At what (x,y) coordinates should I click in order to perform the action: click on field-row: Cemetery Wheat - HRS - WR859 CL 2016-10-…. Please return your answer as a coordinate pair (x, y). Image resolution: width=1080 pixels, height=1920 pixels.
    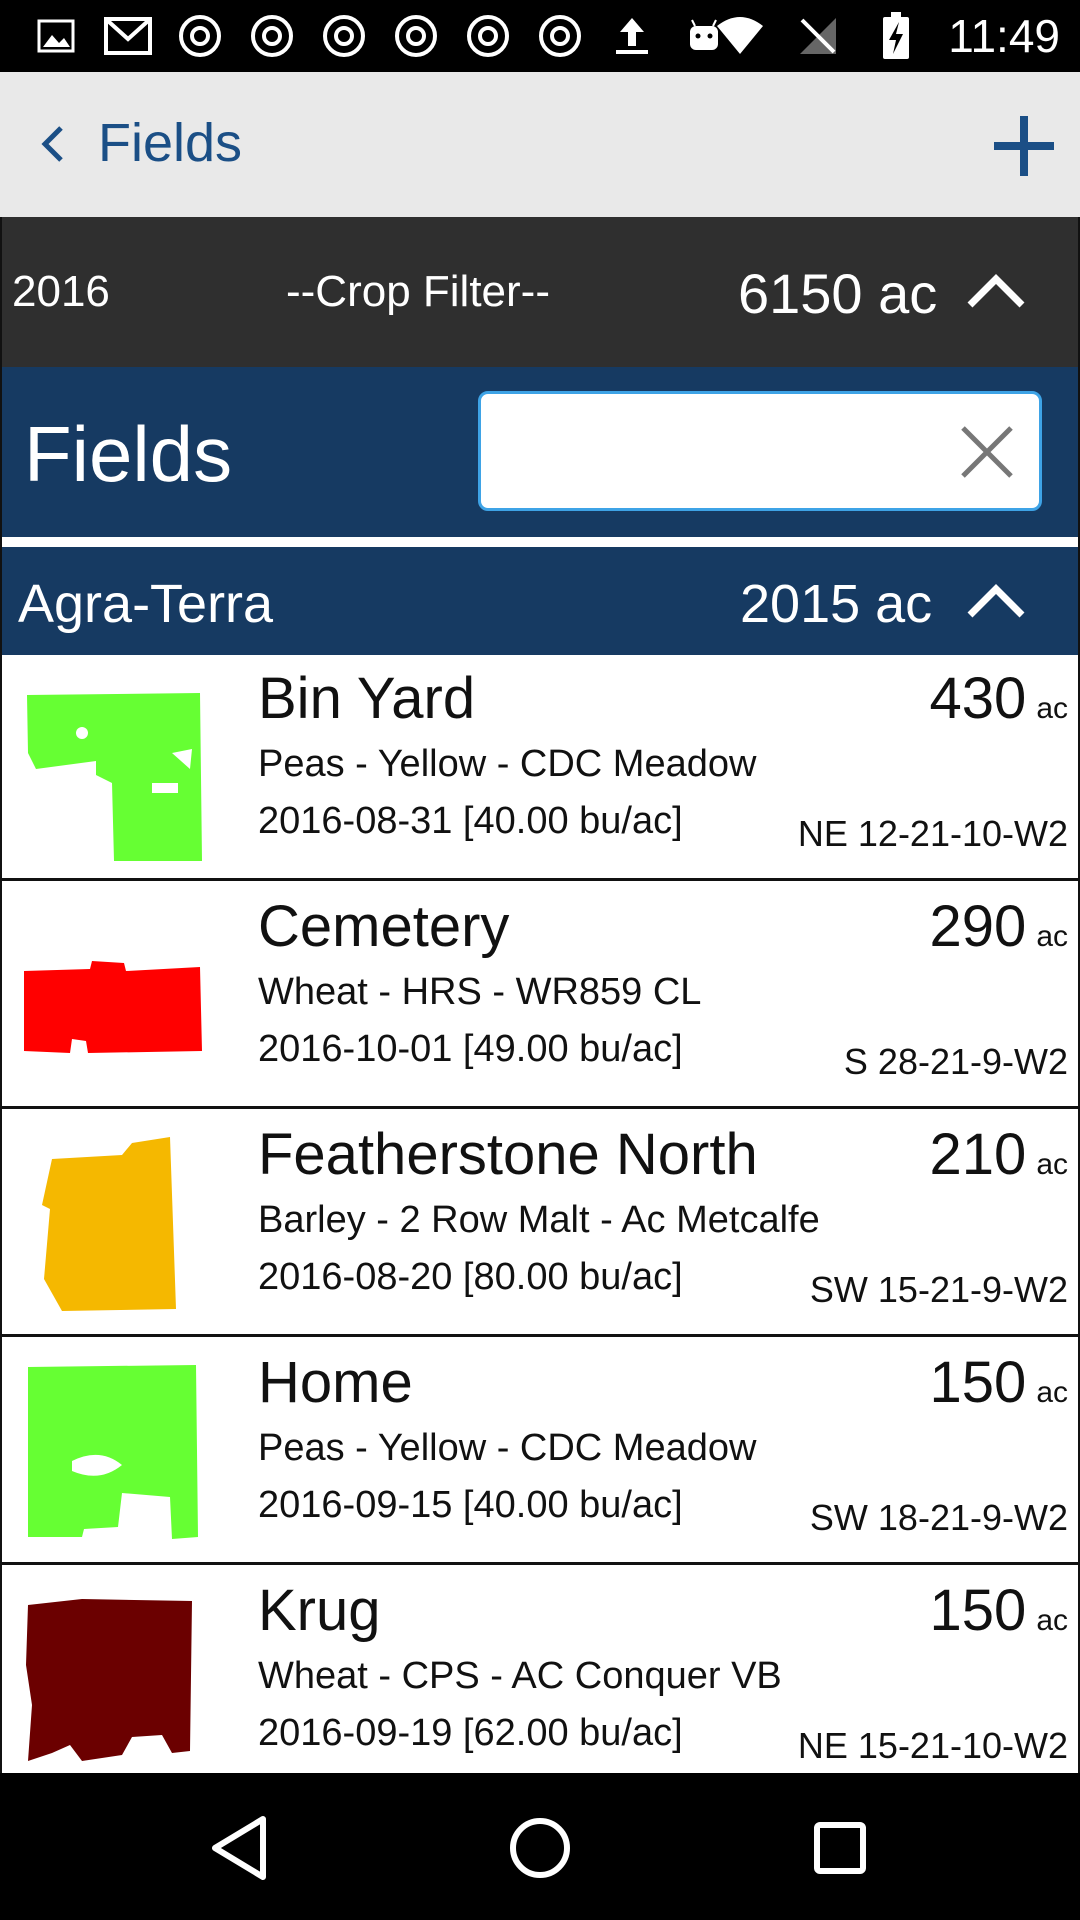
    Looking at the image, I should click on (540, 996).